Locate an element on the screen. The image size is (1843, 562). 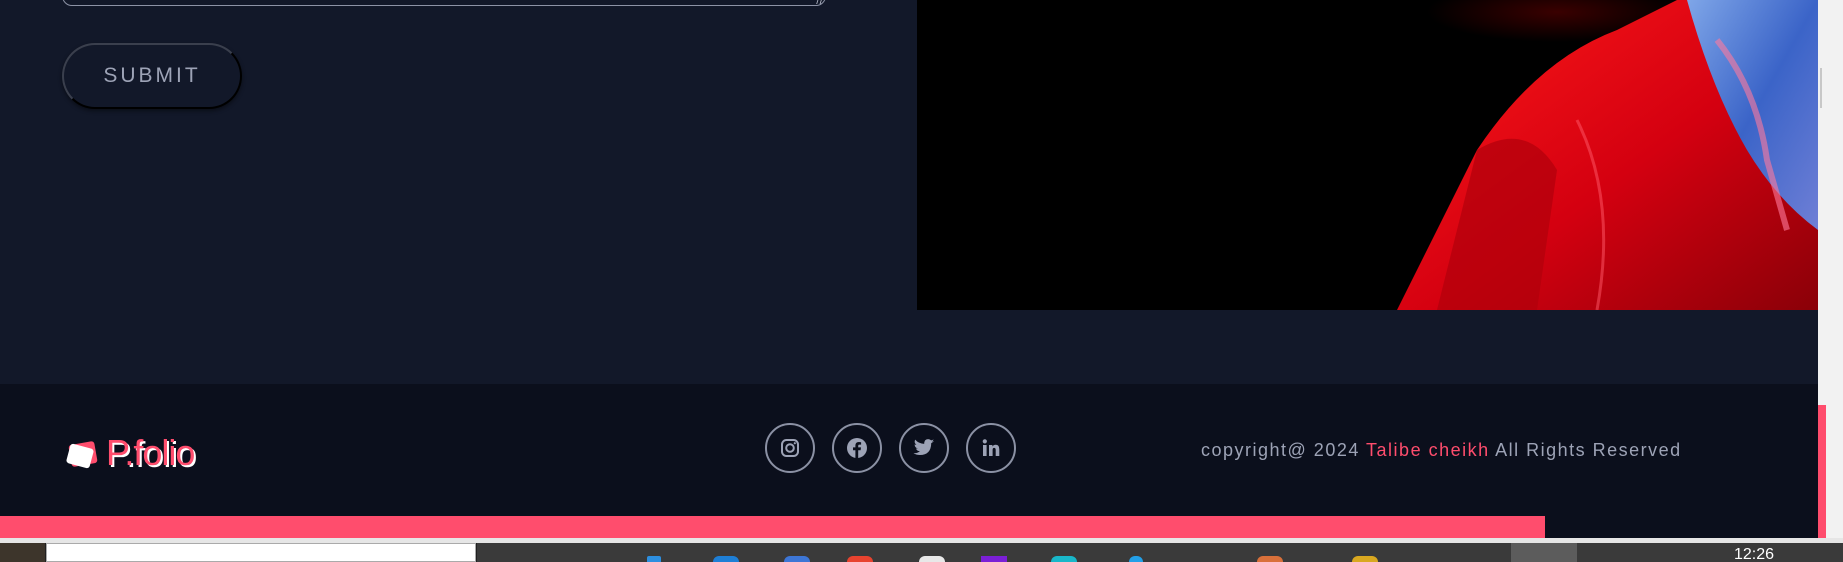
facebook-icon is located at coordinates (857, 448).